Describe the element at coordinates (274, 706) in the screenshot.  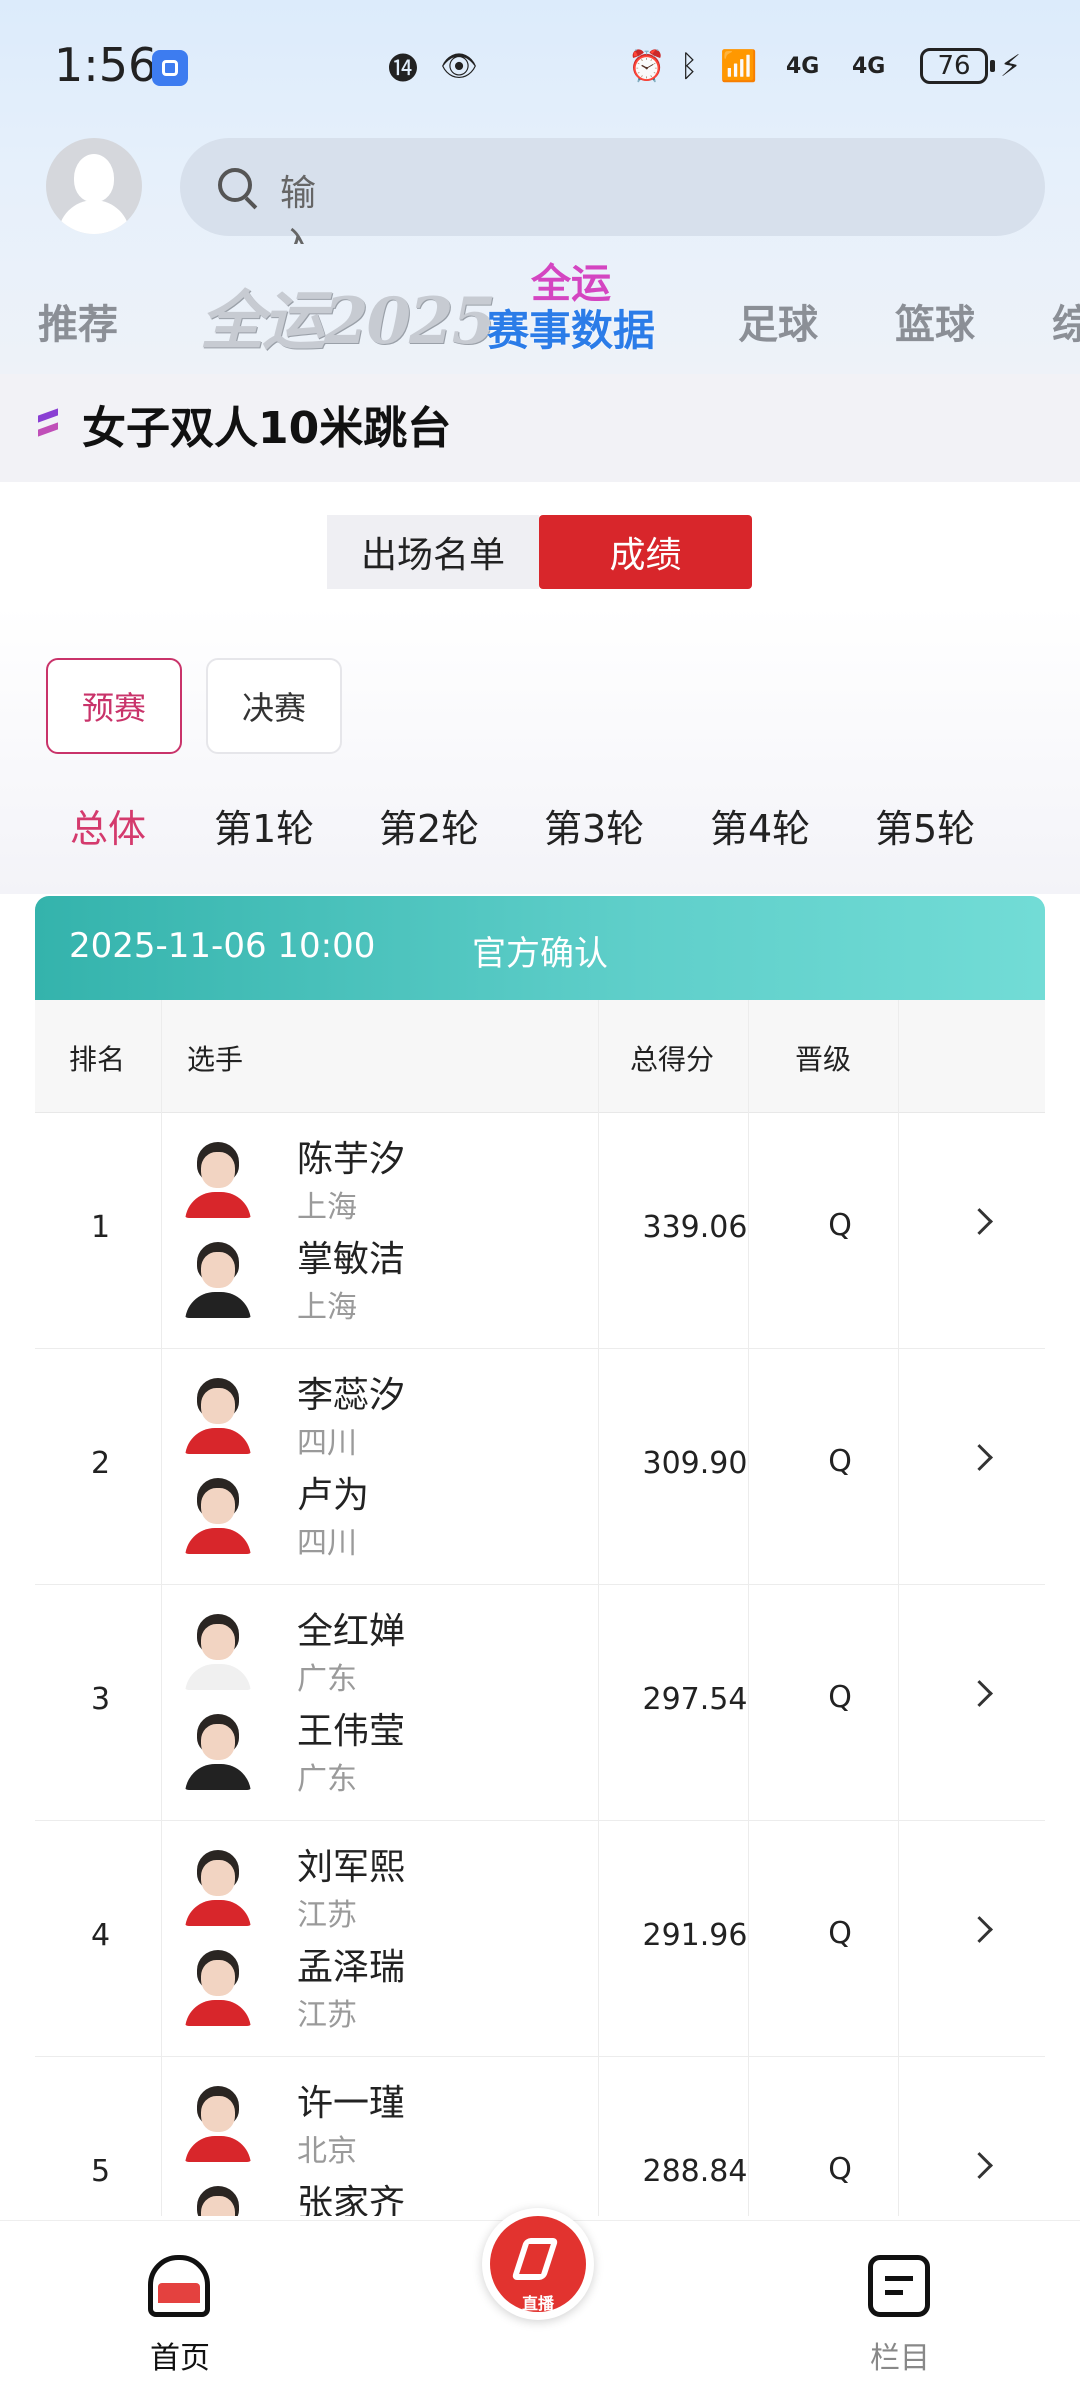
I see `final-chip: 决赛` at that location.